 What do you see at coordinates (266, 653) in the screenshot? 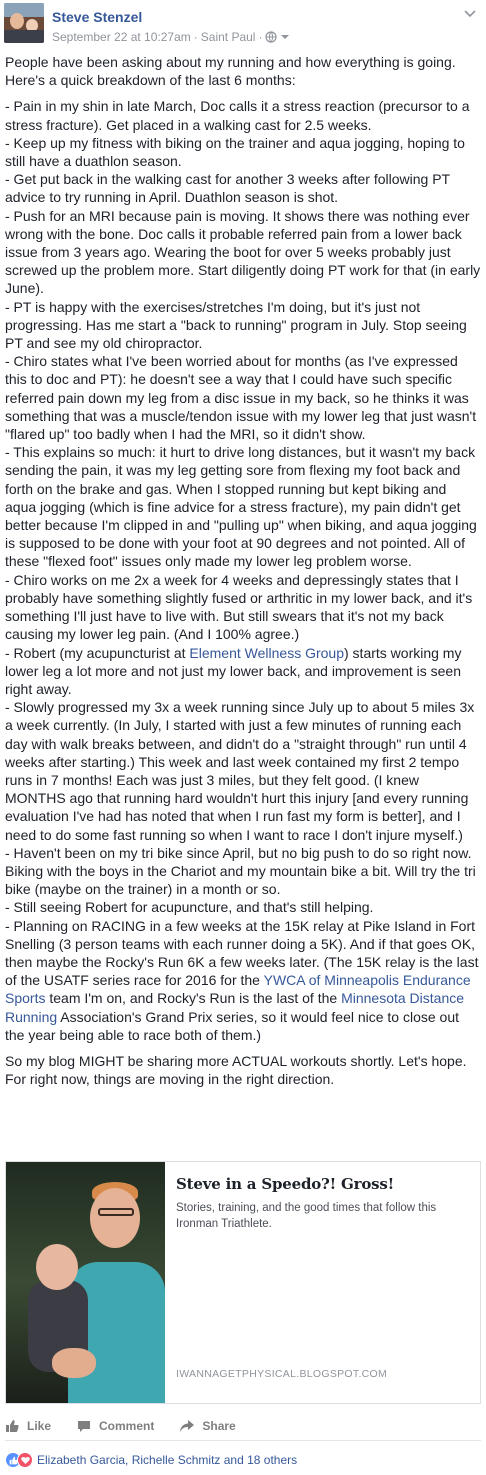
I see `element-wellness-link: Element Wellness Group` at bounding box center [266, 653].